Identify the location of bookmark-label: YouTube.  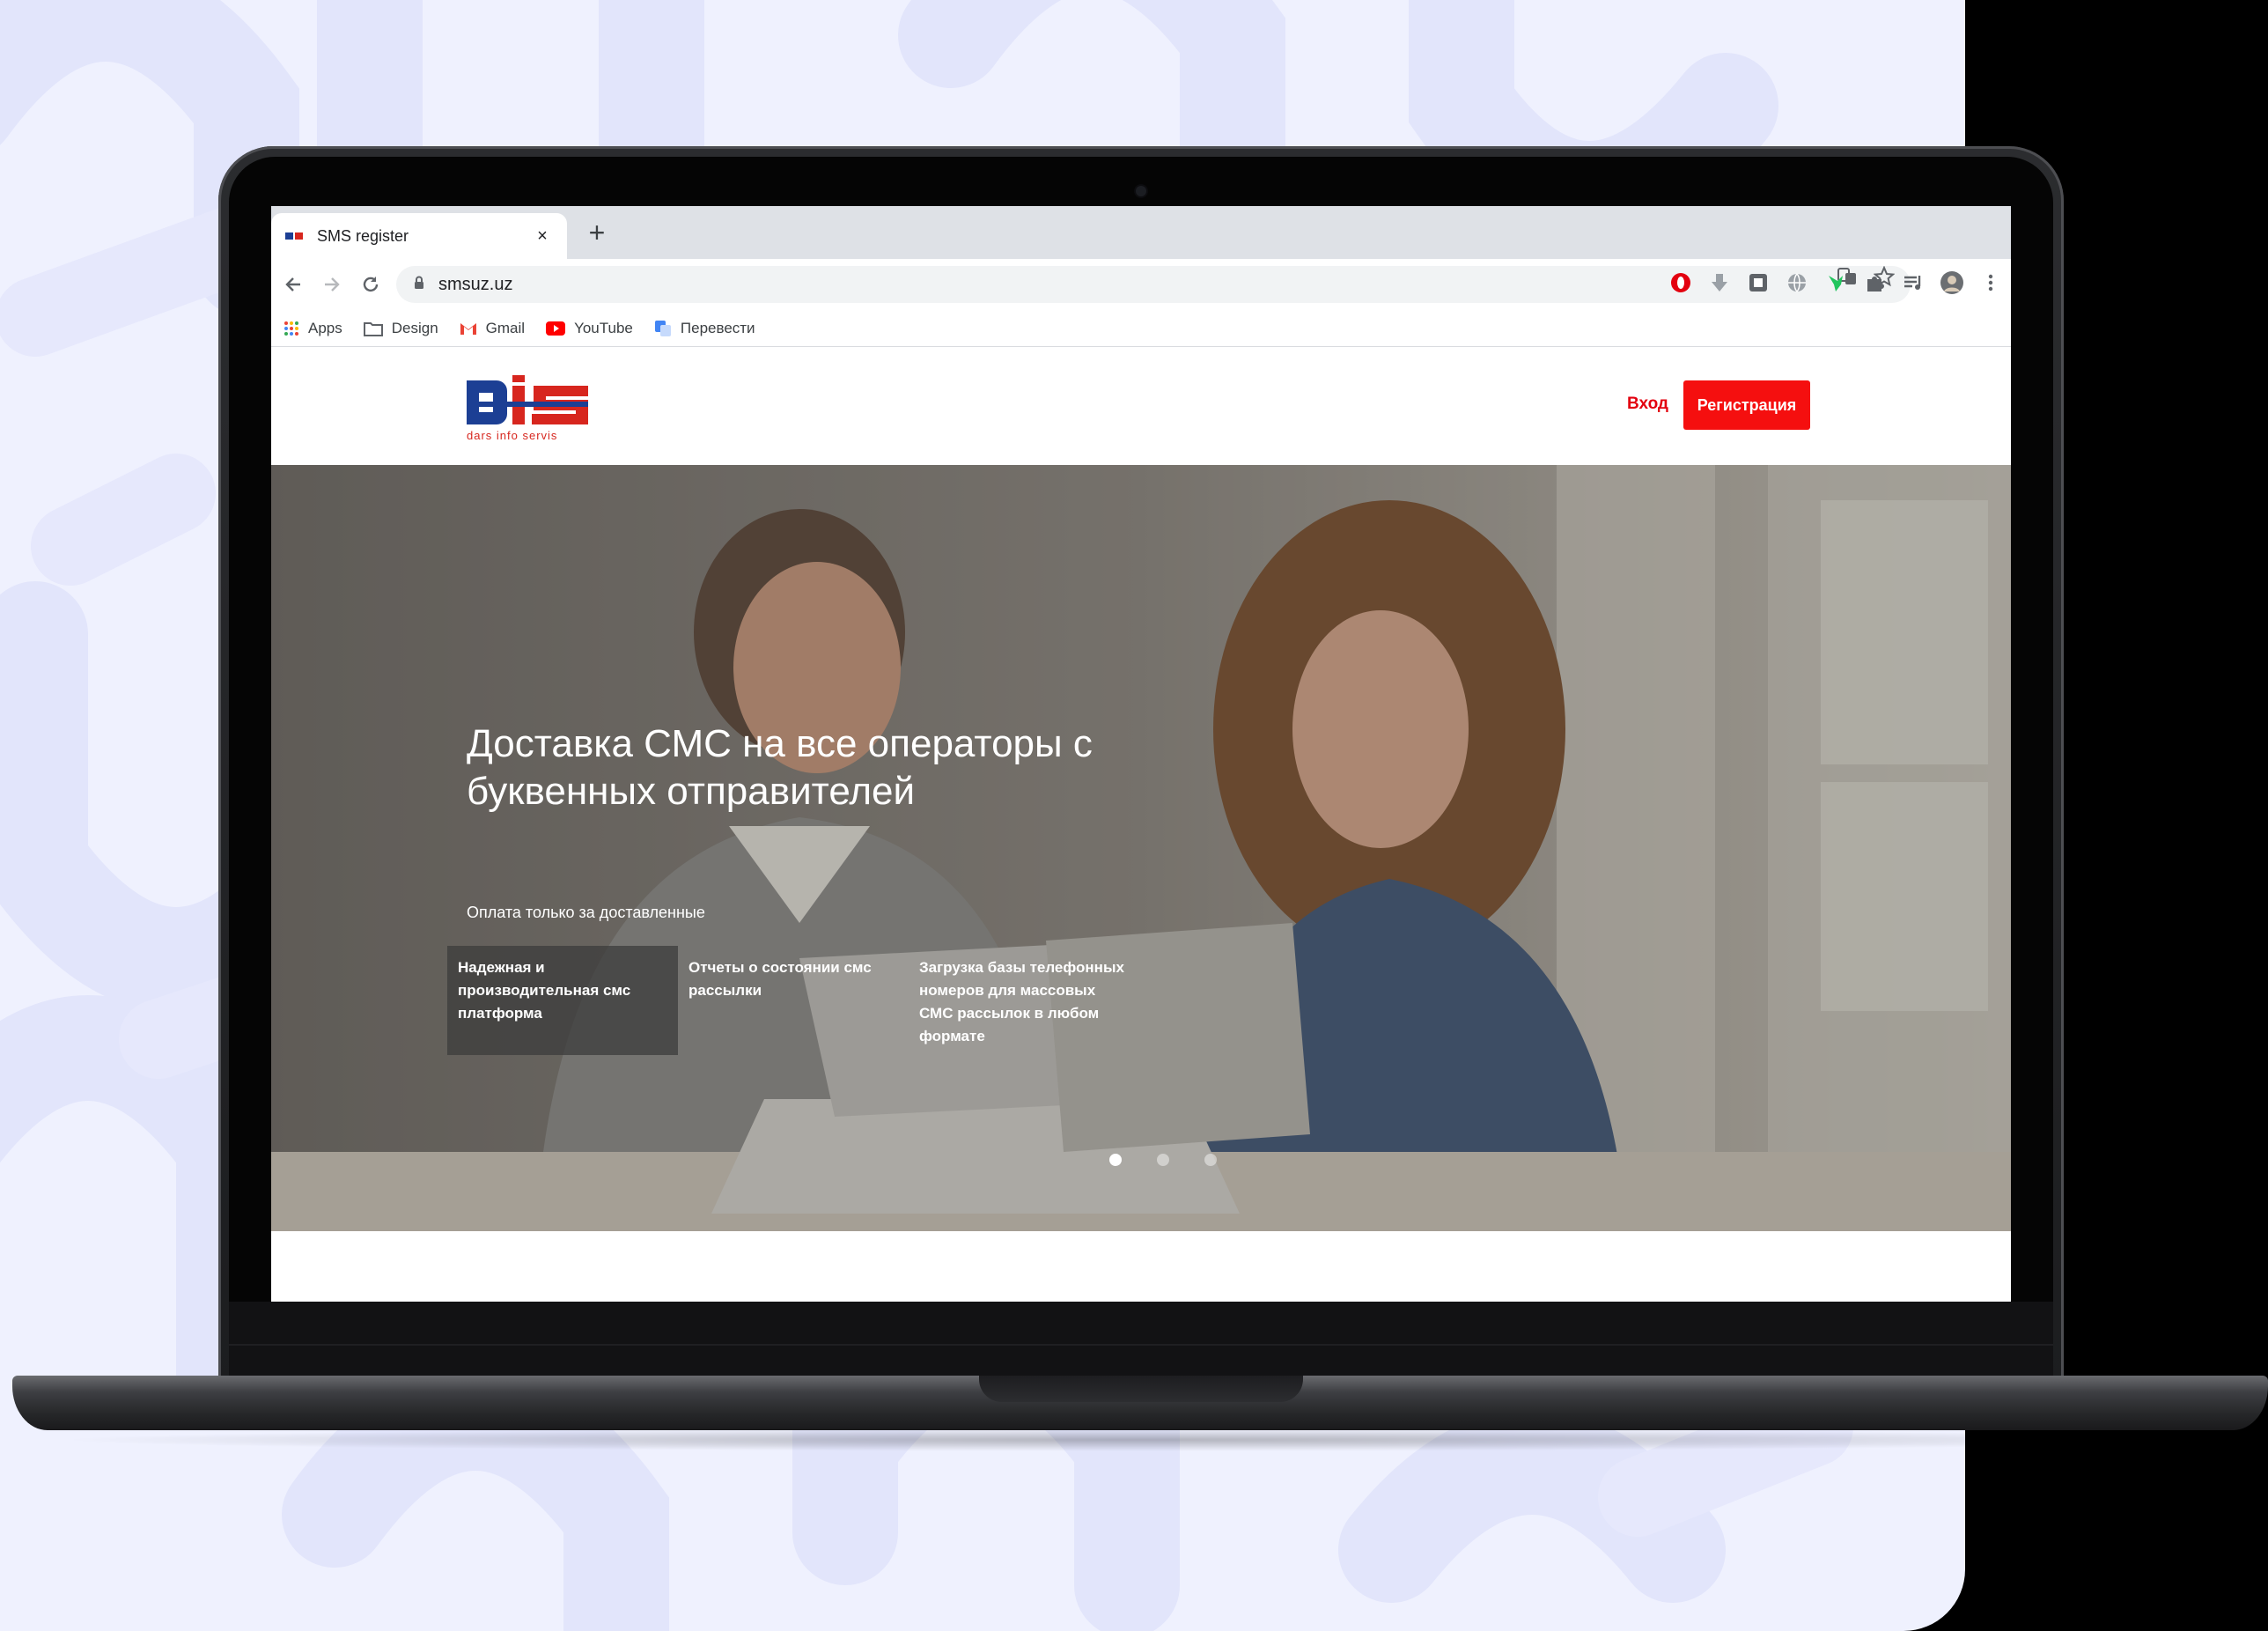
(603, 327).